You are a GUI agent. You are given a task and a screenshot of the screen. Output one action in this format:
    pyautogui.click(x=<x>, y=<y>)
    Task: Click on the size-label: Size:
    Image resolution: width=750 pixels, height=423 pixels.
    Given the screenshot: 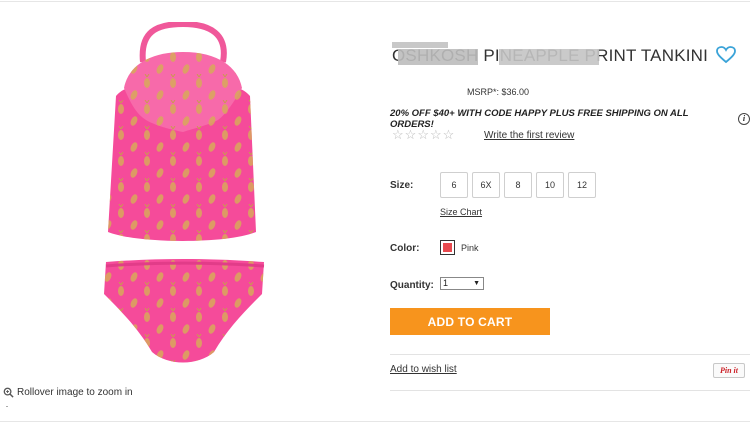 What is the action you would take?
    pyautogui.click(x=402, y=185)
    